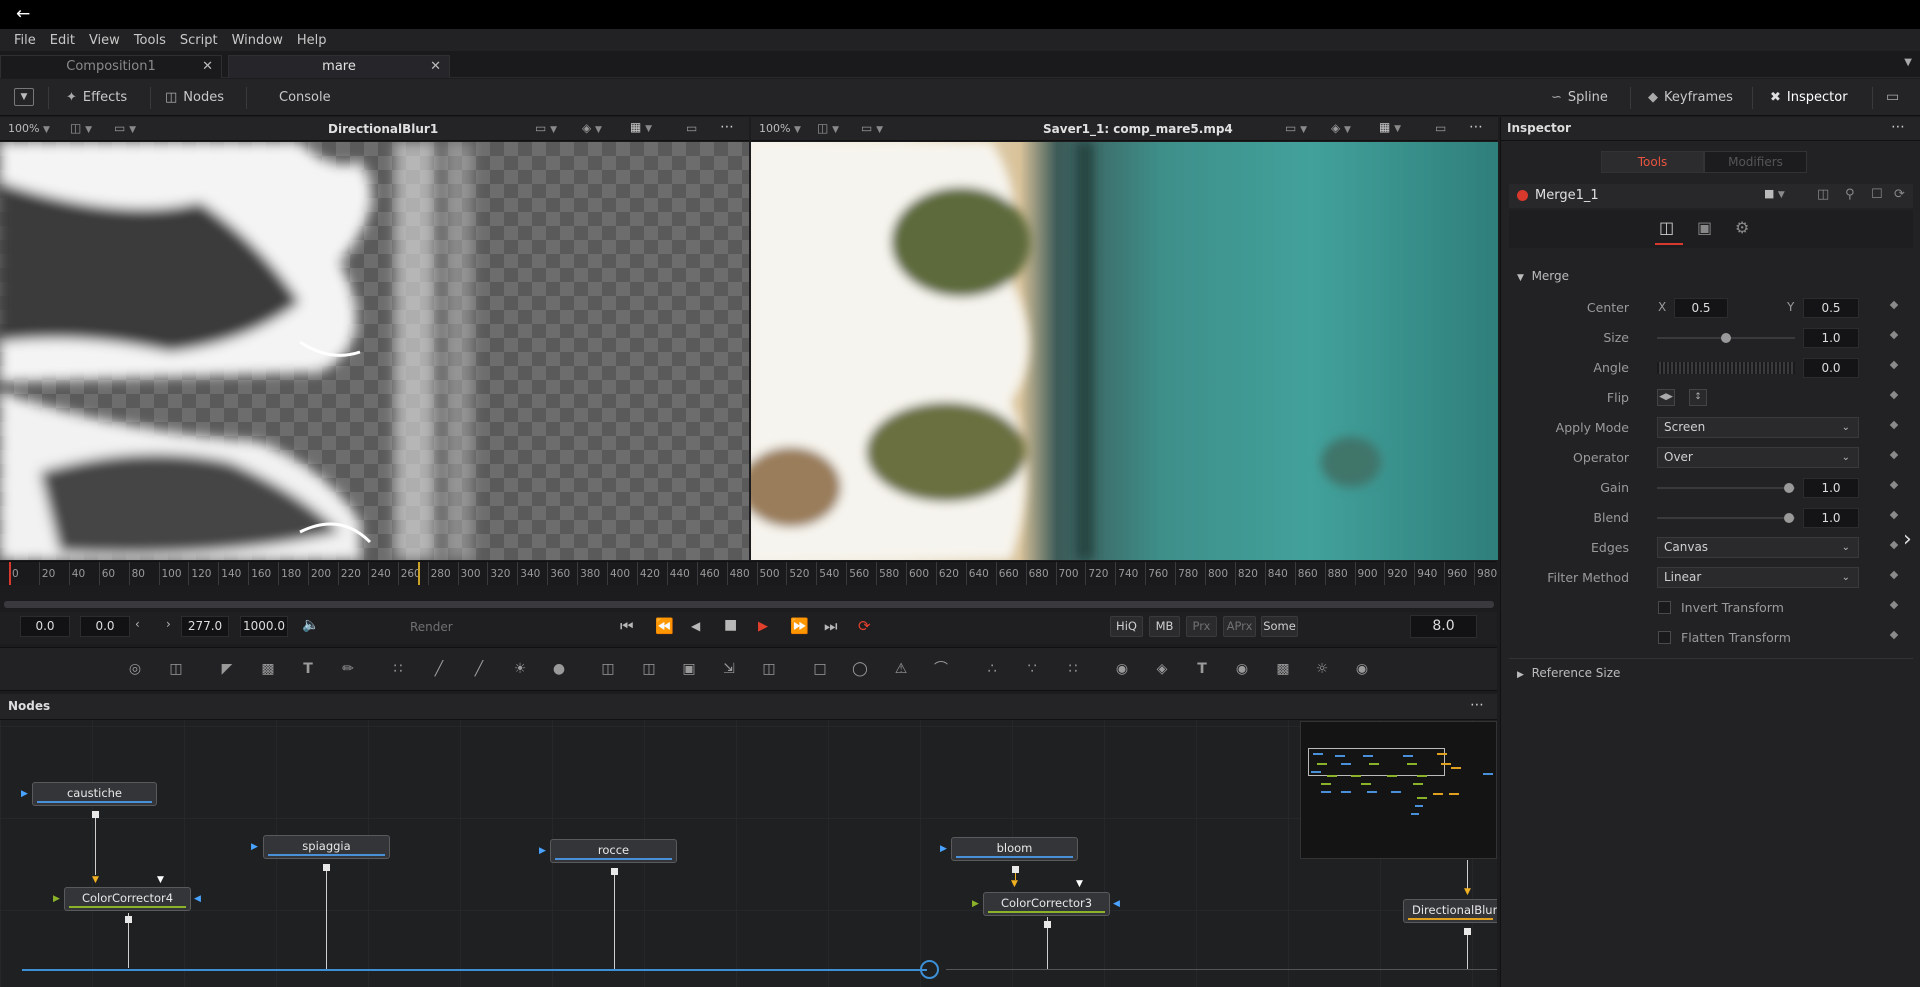 The width and height of the screenshot is (1920, 987). What do you see at coordinates (613, 851) in the screenshot?
I see `node-rocce: rocce` at bounding box center [613, 851].